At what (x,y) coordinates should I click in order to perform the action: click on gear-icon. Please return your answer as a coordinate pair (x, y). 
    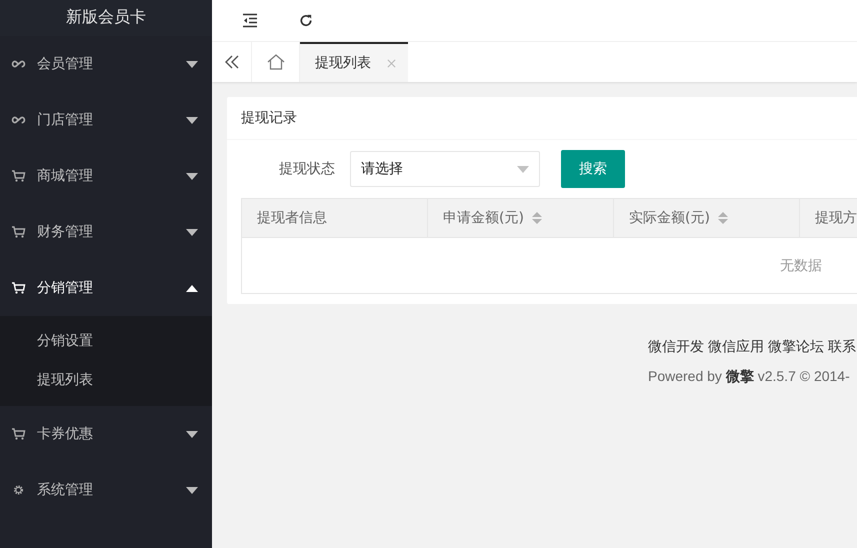
    Looking at the image, I should click on (18, 490).